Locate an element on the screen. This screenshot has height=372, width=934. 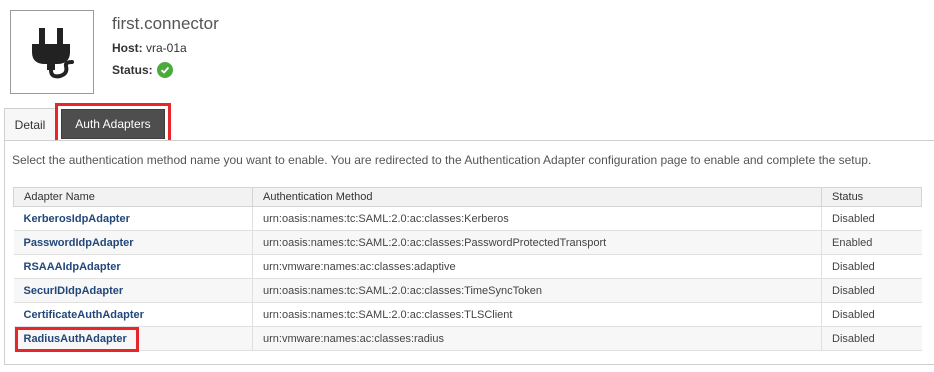
plug-icon is located at coordinates (53, 53).